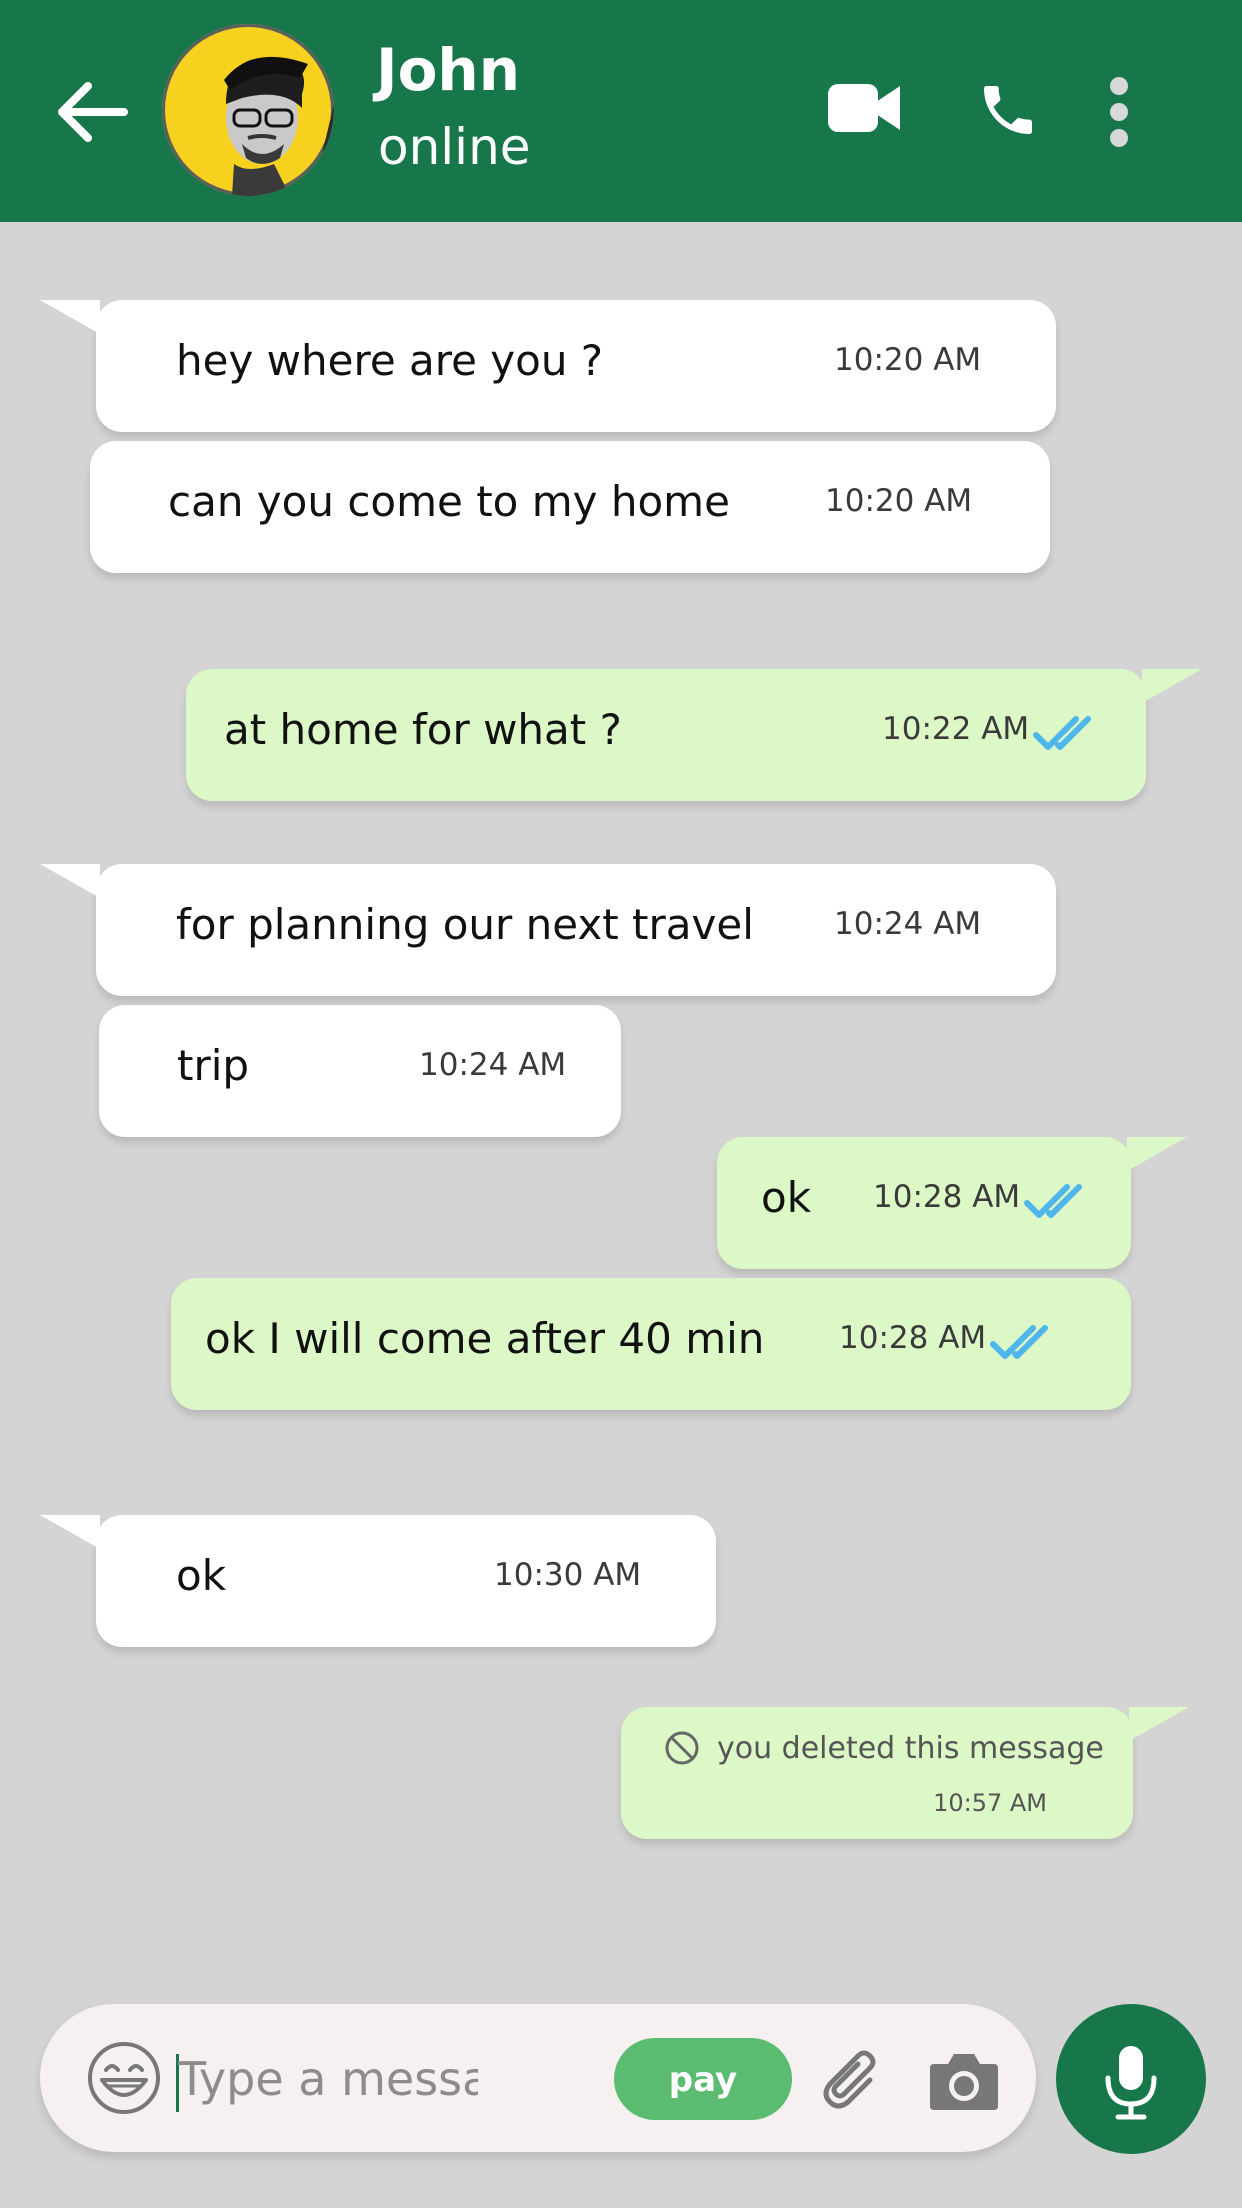 The width and height of the screenshot is (1242, 2208). I want to click on message-text: hey where are you ?, so click(390, 360).